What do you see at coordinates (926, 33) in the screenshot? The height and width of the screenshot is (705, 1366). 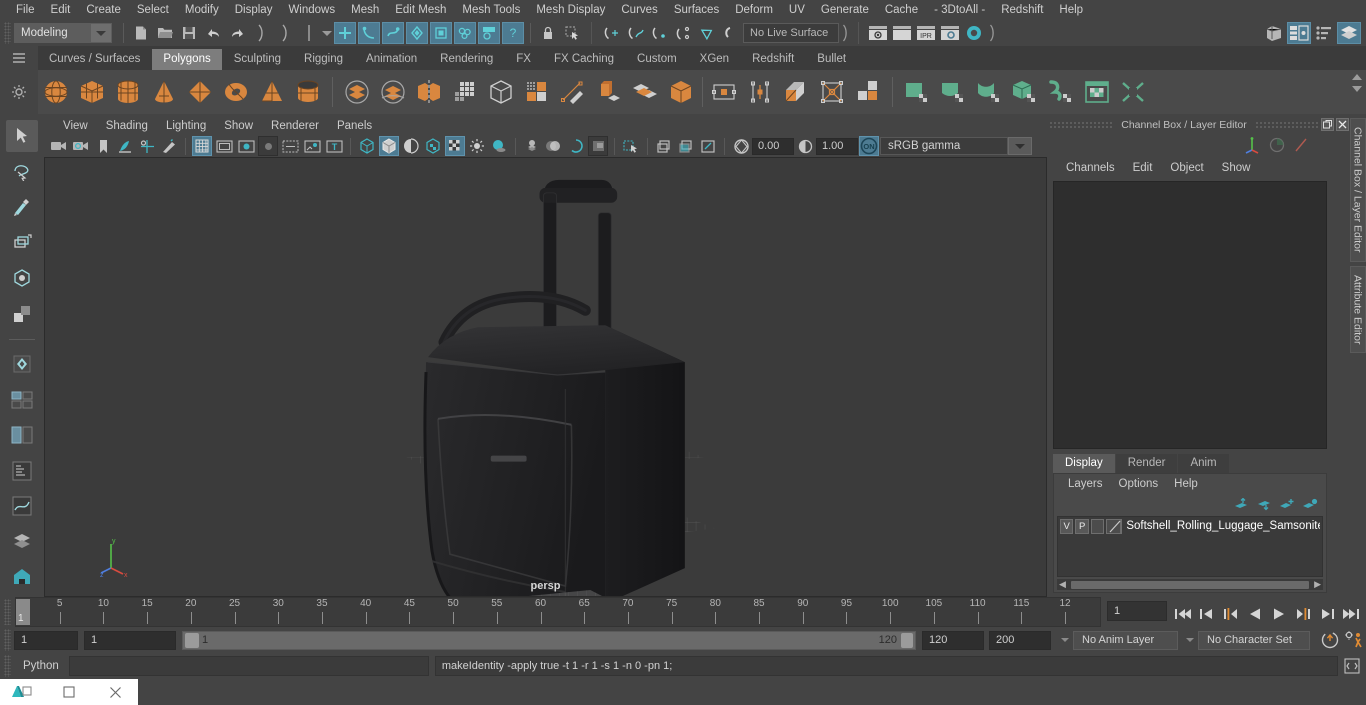 I see `ipr-render-icon: IPR` at bounding box center [926, 33].